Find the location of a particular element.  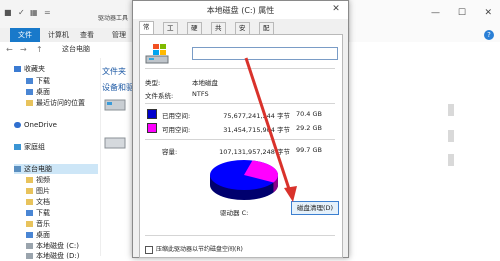

used-space-label: 已用空间: is located at coordinates (176, 116).